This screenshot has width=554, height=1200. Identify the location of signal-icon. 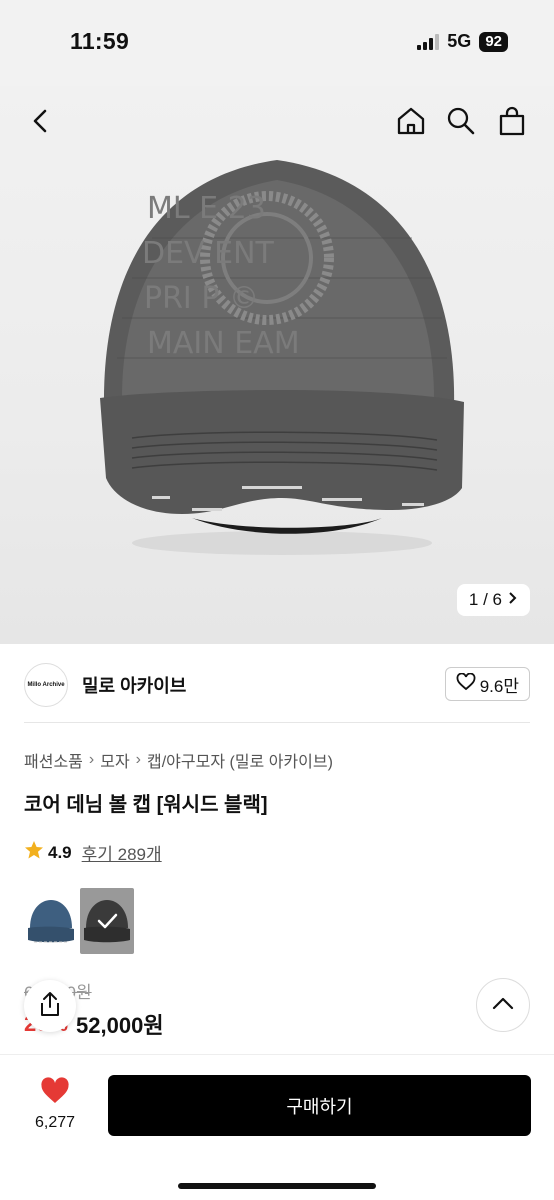
(428, 41).